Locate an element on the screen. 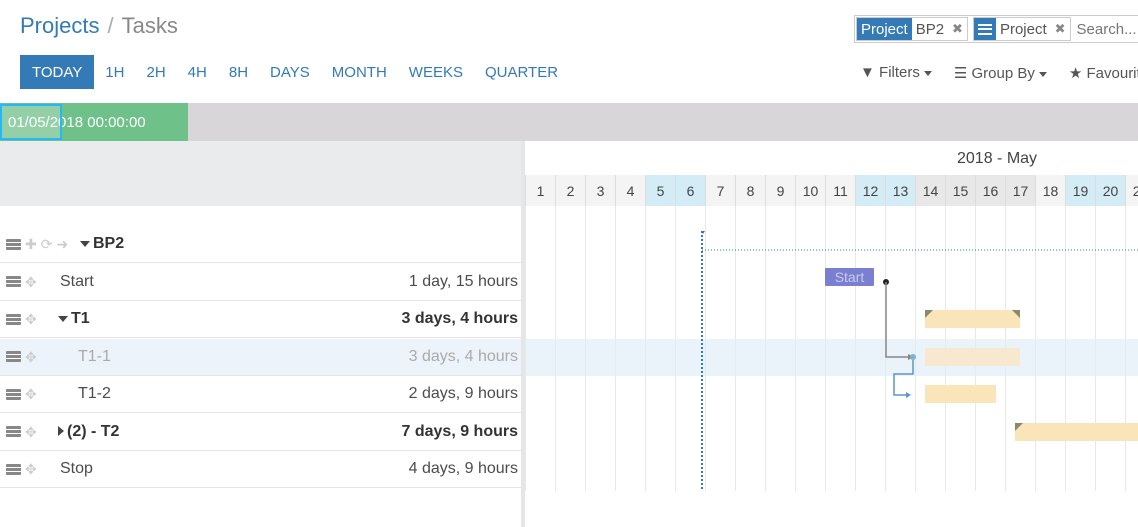 The height and width of the screenshot is (527, 1138). task-name-text: Stop is located at coordinates (76, 468).